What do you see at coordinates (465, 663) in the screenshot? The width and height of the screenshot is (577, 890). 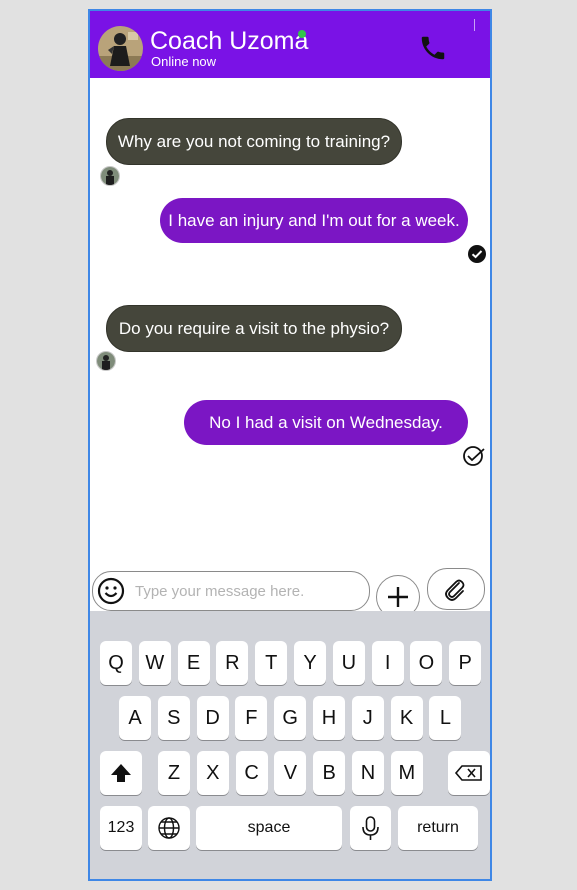 I see `key-p: P` at bounding box center [465, 663].